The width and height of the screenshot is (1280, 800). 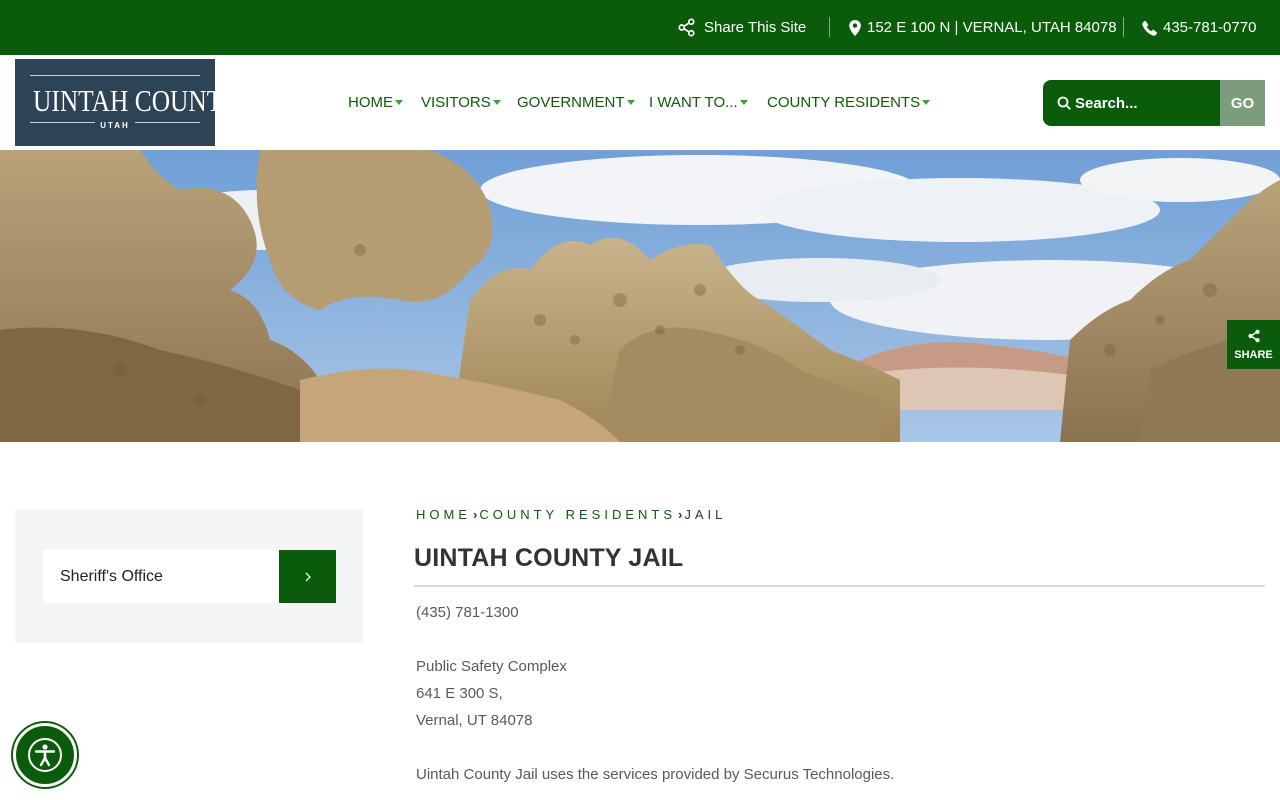 I want to click on nav-label: HOME, so click(x=370, y=102).